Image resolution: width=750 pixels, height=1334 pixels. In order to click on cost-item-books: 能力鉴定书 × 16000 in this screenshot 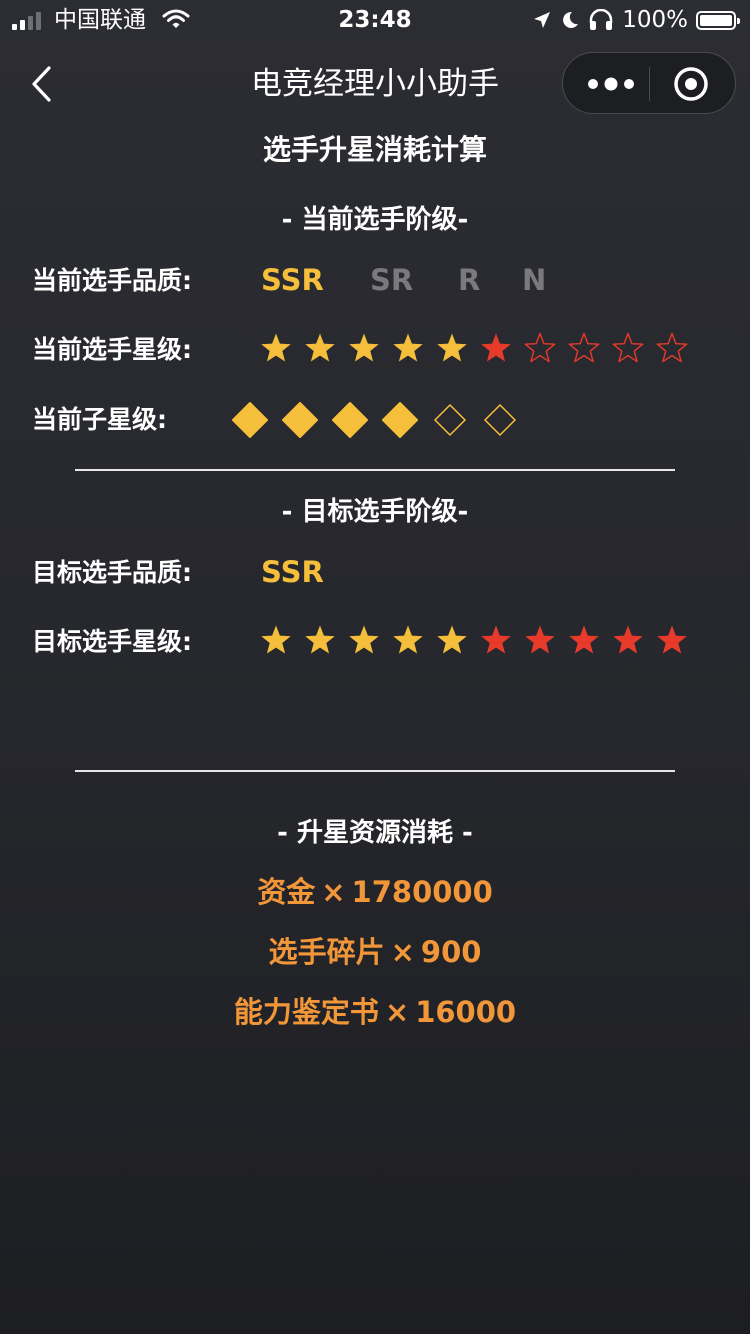, I will do `click(375, 1012)`.